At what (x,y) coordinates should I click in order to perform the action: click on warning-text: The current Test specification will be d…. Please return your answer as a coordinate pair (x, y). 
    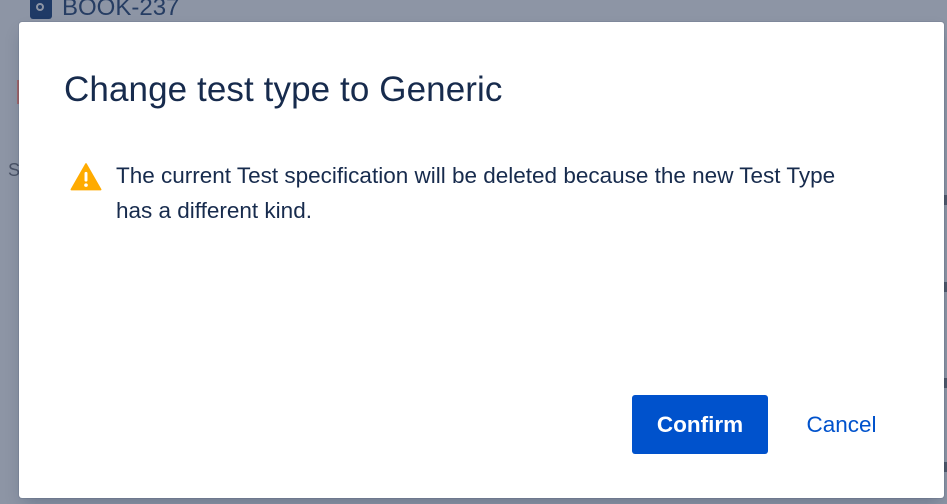
    Looking at the image, I should click on (476, 193).